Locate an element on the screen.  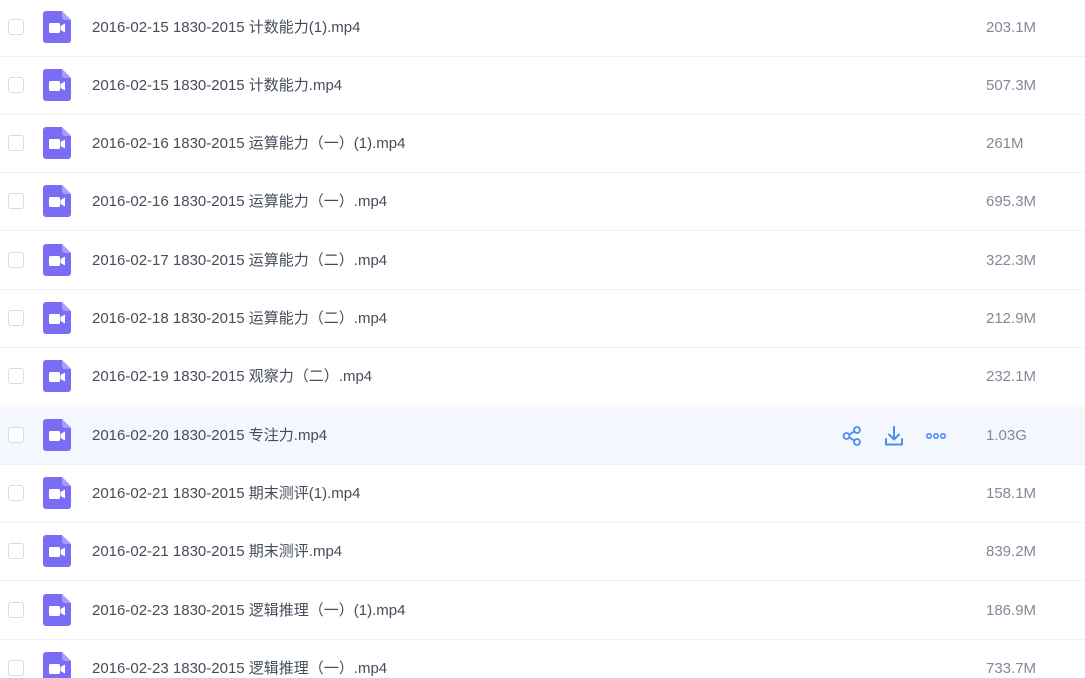
file-size: 839.2M is located at coordinates (1011, 551).